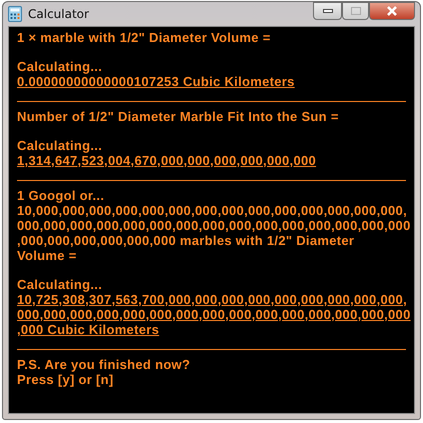  I want to click on close-button, so click(392, 11).